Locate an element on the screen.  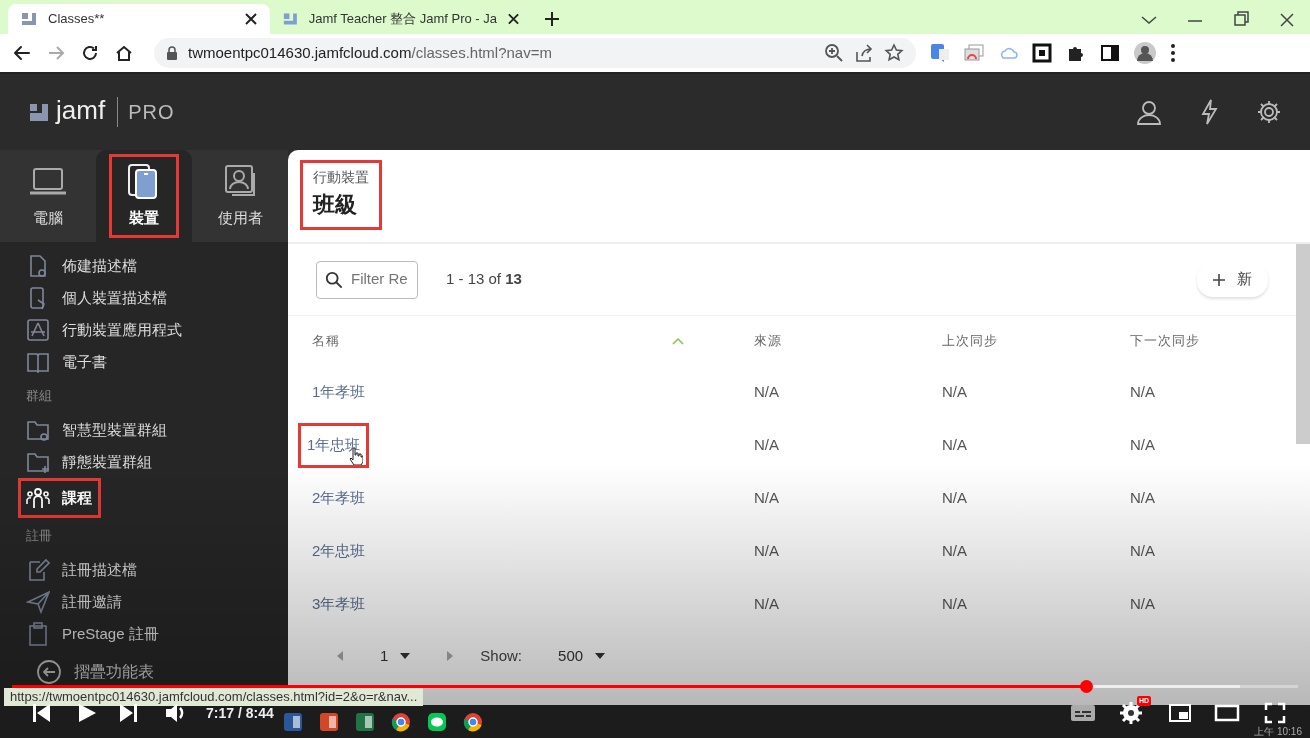
tab-label: 裝置 is located at coordinates (144, 217).